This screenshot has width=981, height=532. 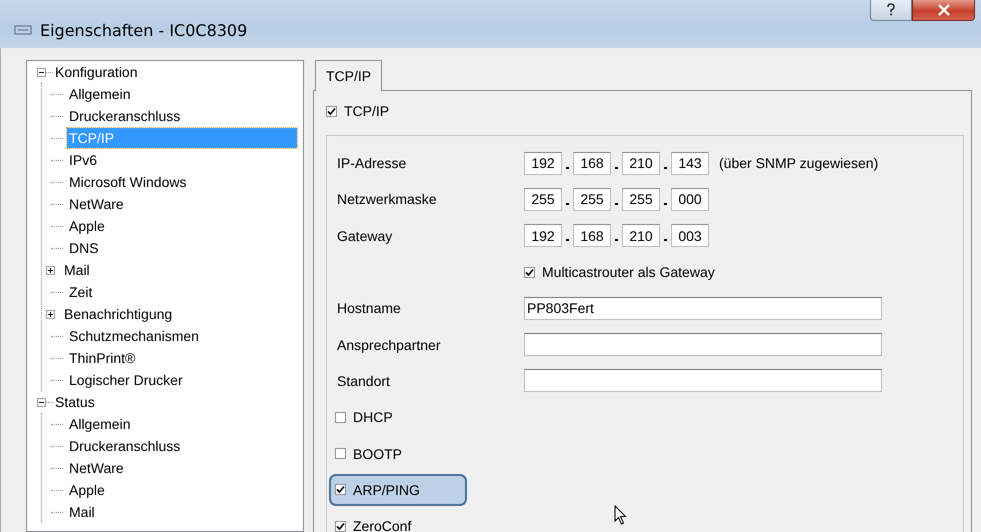 What do you see at coordinates (102, 358) in the screenshot?
I see `tree-item: ThinPrint®` at bounding box center [102, 358].